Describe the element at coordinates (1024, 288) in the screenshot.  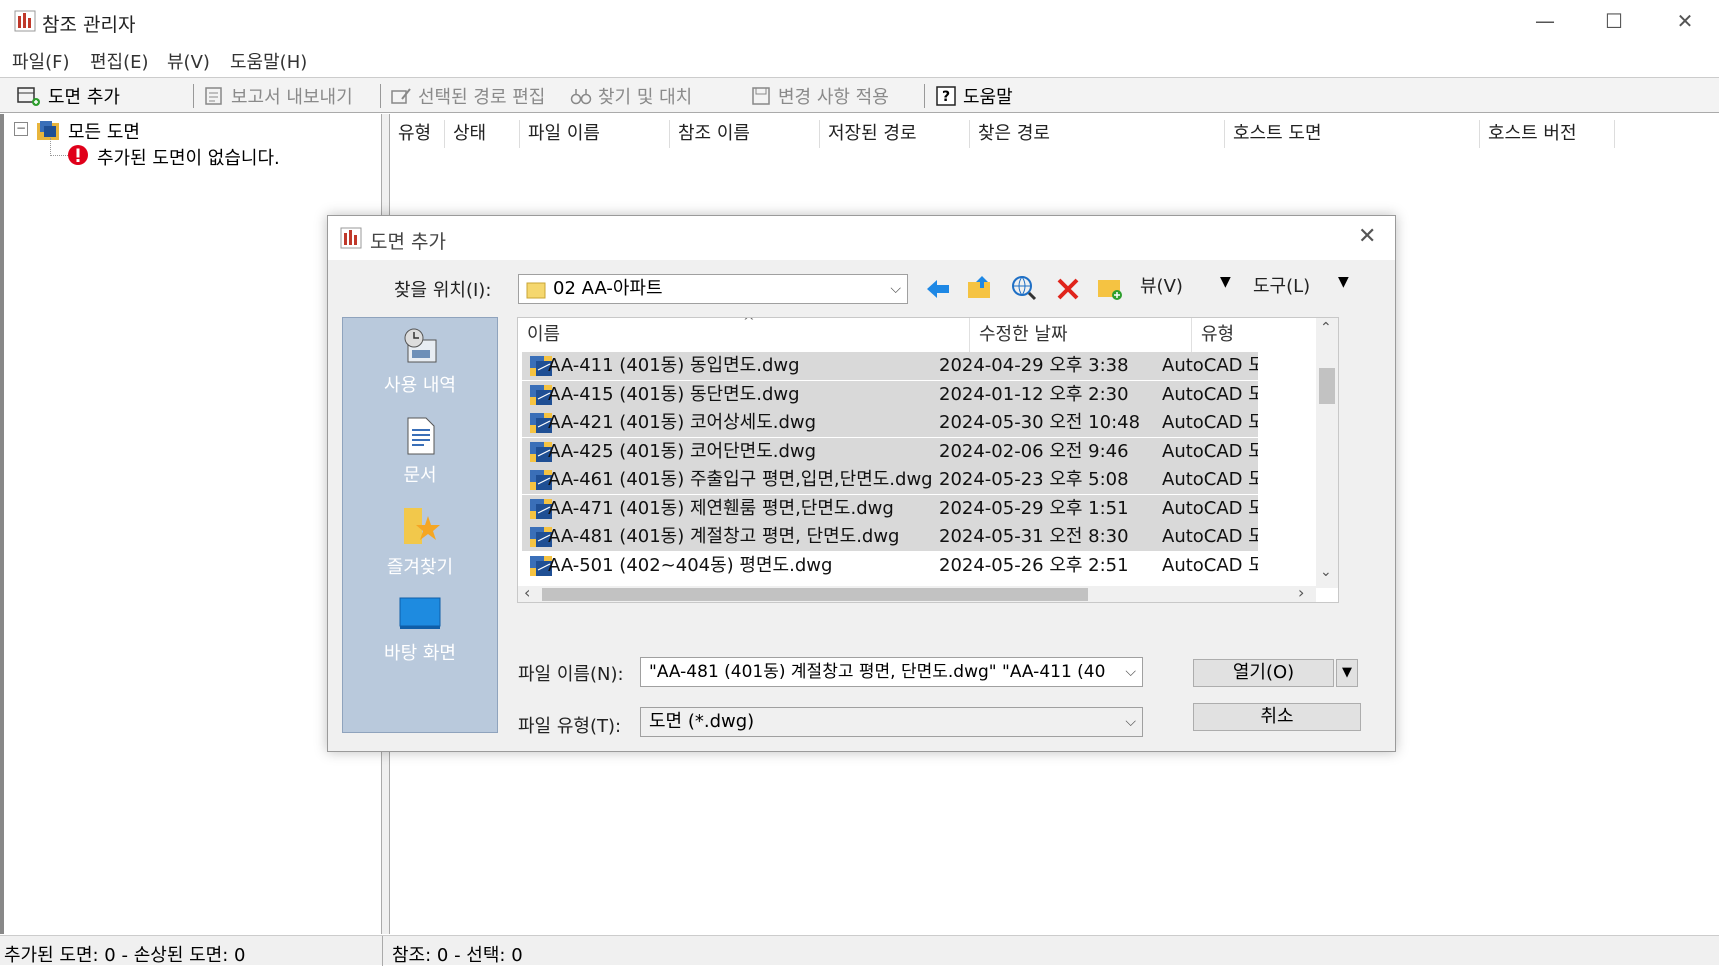
I see `search-web-icon` at that location.